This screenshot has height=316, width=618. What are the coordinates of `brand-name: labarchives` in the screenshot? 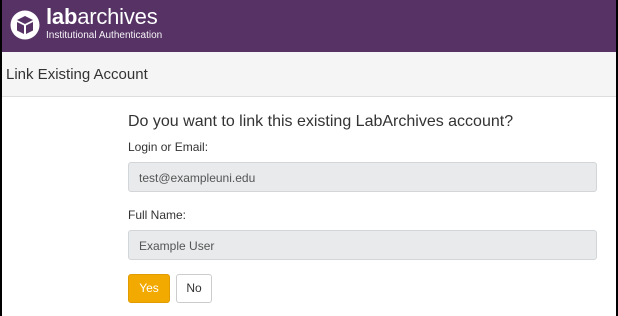 It's located at (102, 16).